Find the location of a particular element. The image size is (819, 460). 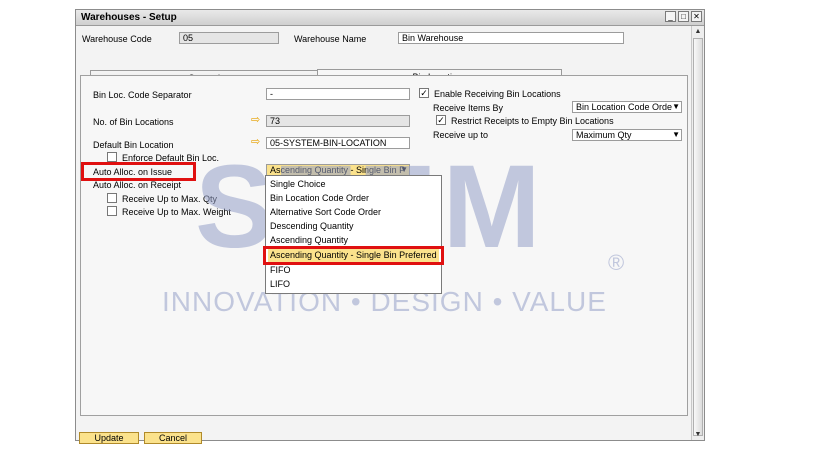

warehouse-name-label: Warehouse Name is located at coordinates (330, 39).